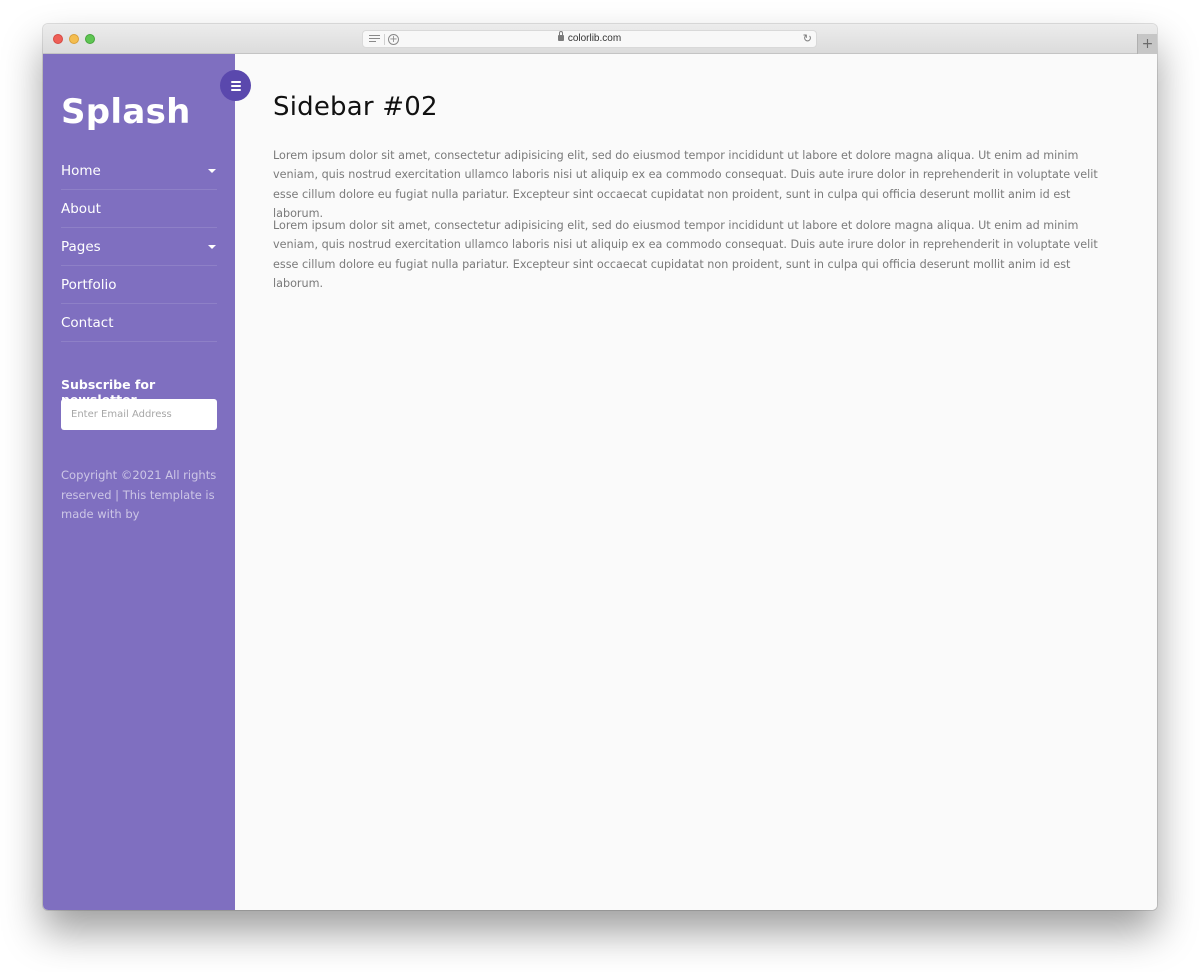 This screenshot has height=972, width=1200. I want to click on address-bar: + colorlib.com ↻, so click(589, 39).